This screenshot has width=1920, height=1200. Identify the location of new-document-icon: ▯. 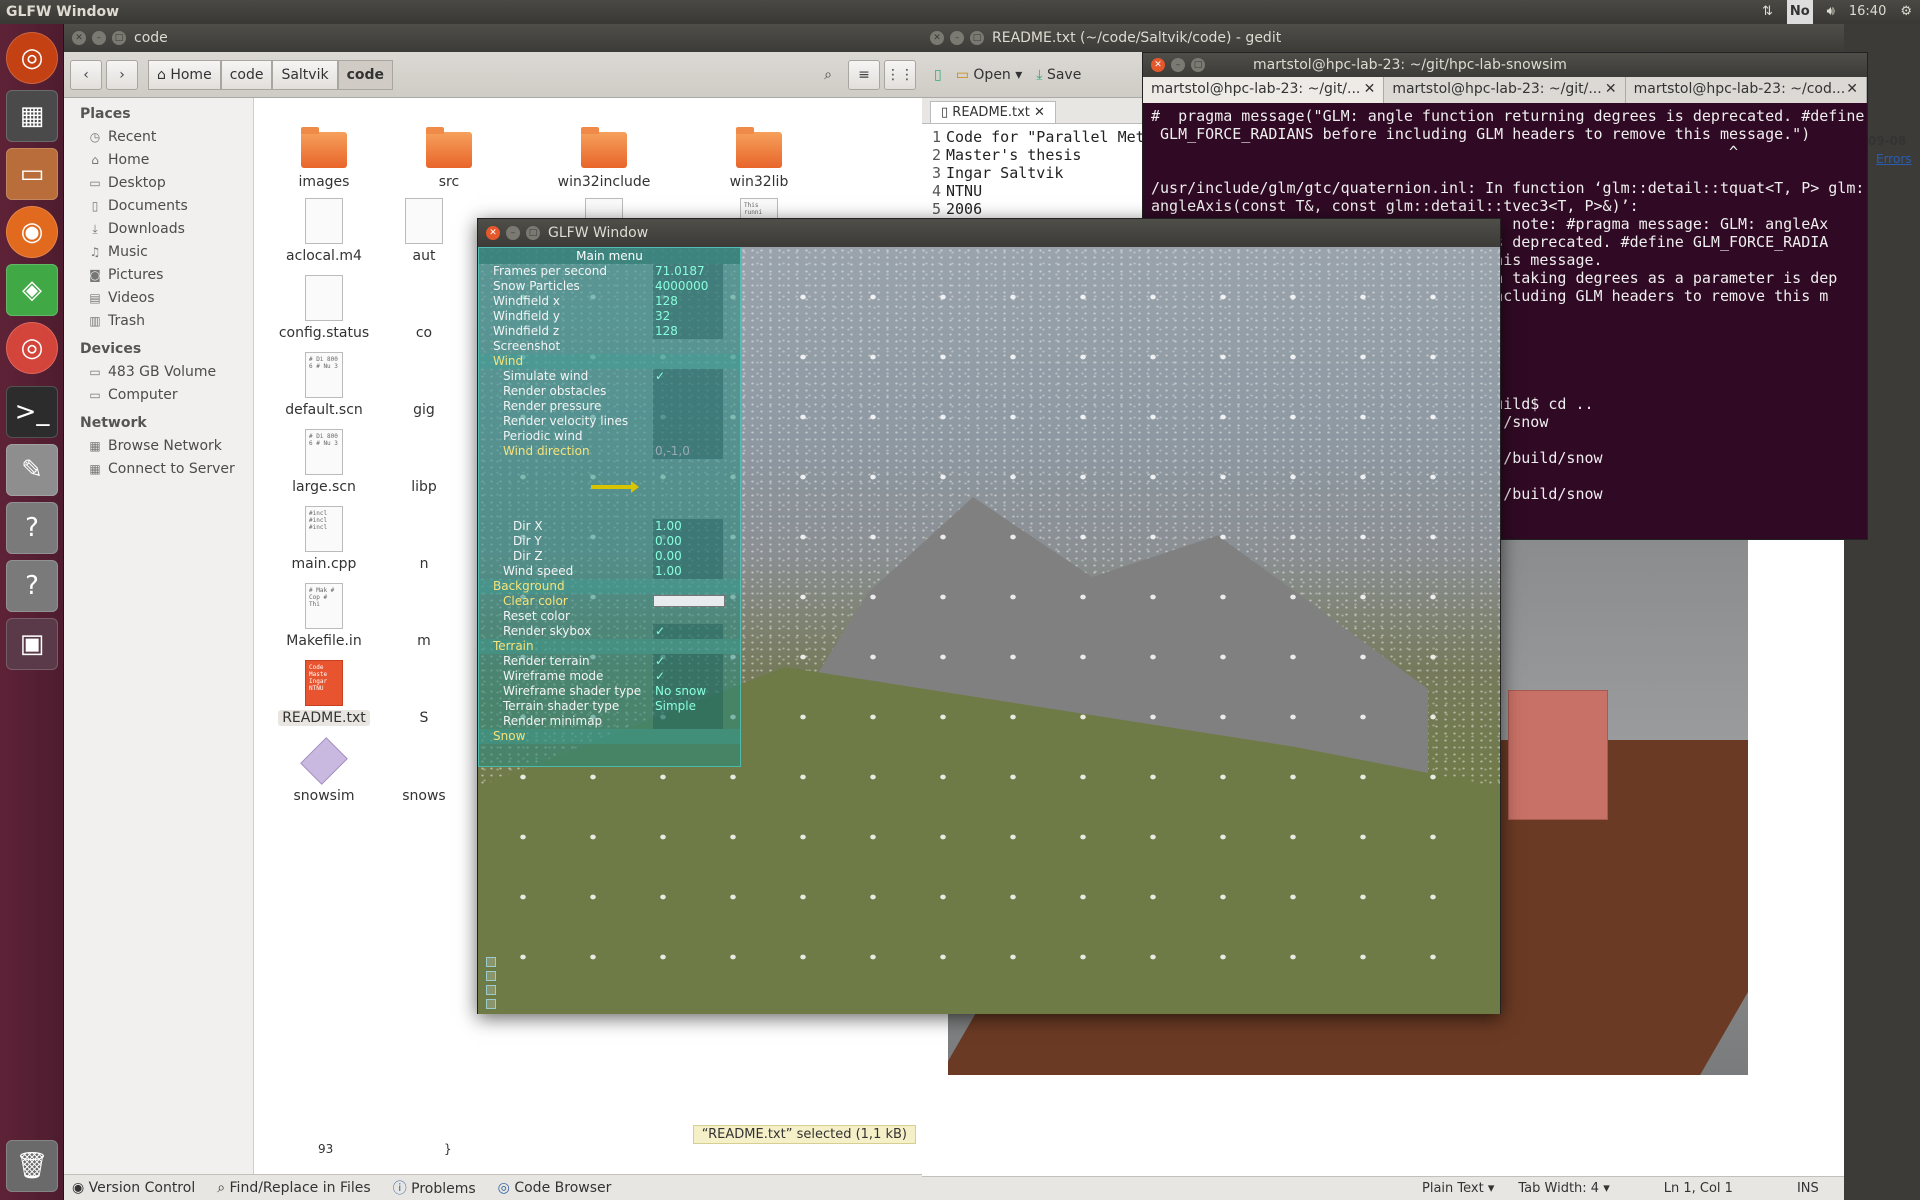
(938, 75).